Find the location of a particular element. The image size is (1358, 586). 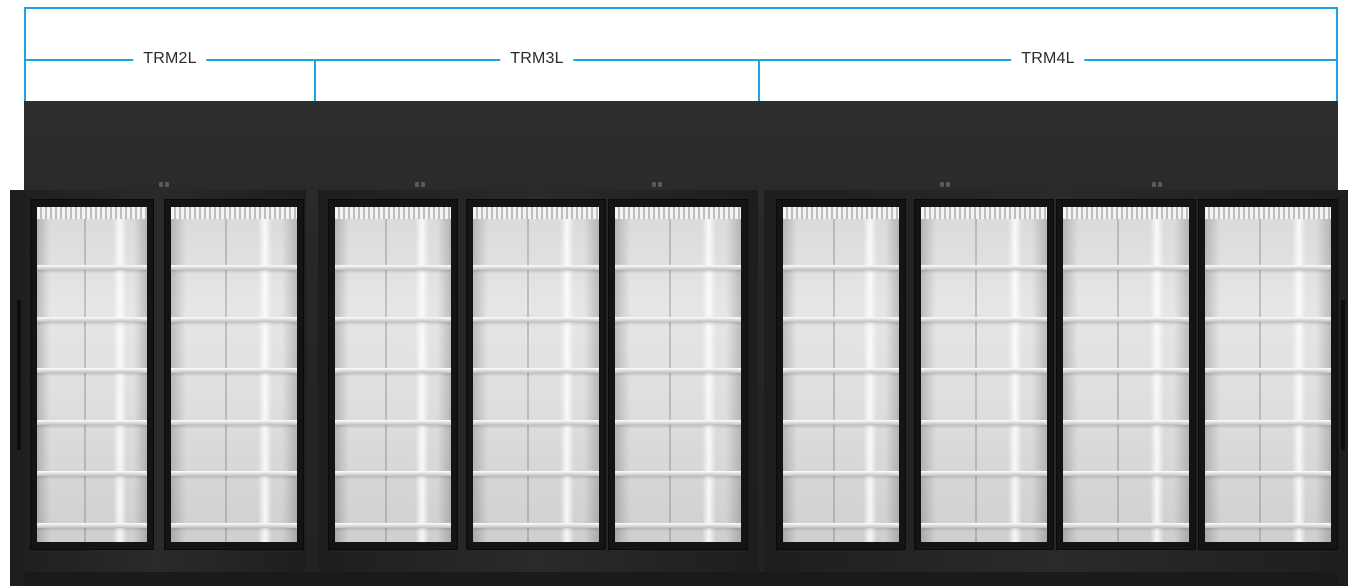

base-kickplate is located at coordinates (681, 579).